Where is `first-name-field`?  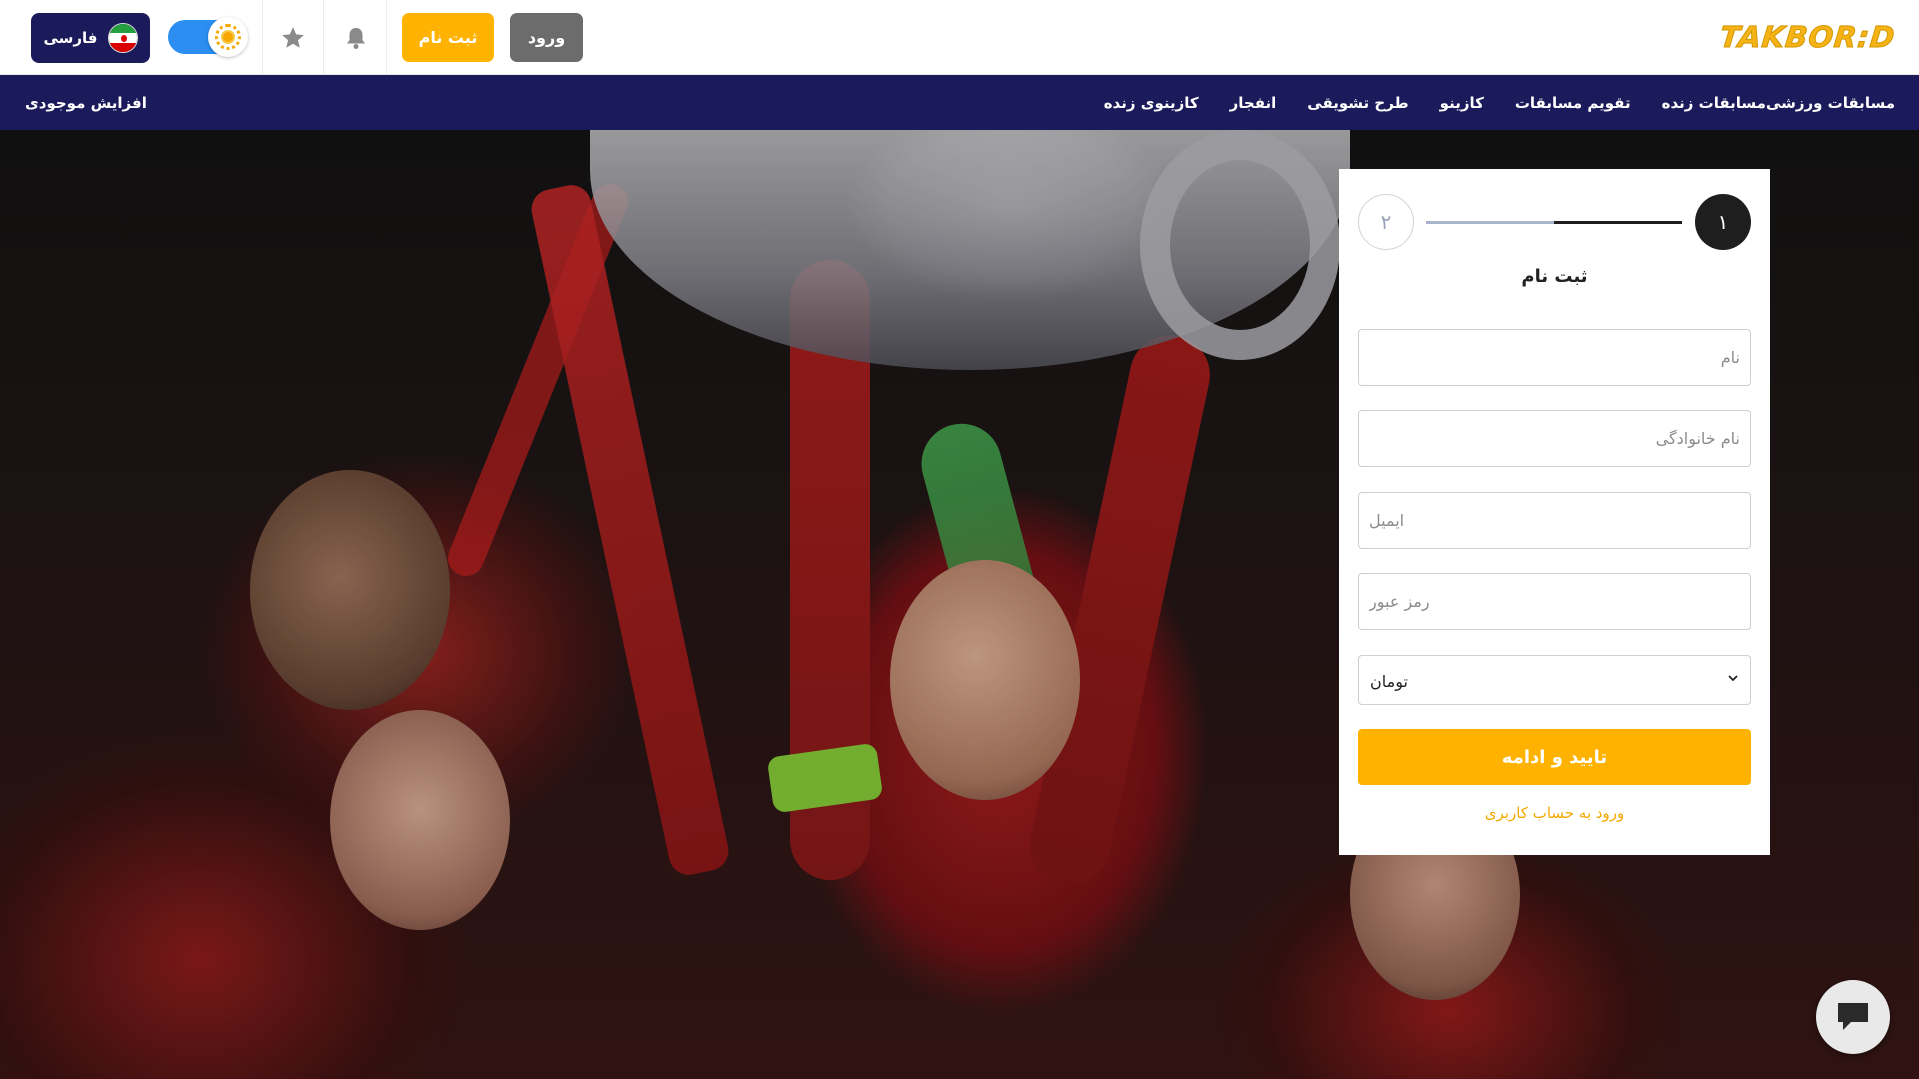 first-name-field is located at coordinates (1554, 357).